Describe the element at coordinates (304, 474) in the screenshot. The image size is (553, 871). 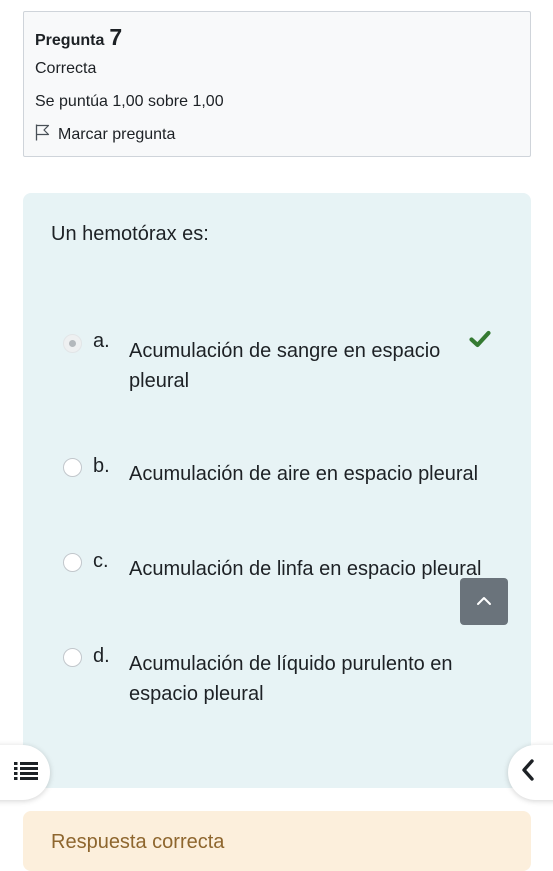
I see `answer-text: Acumulación de aire en espacio pleural` at that location.